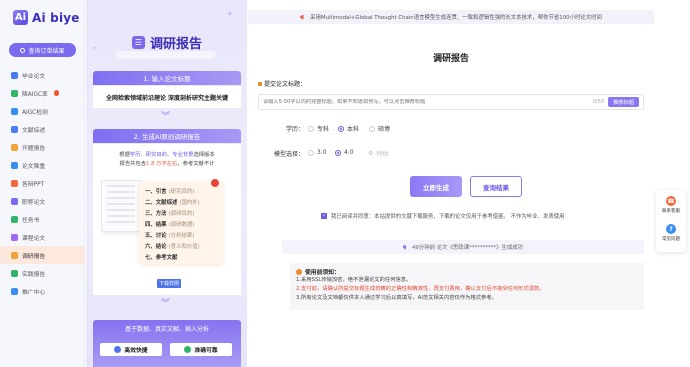 The image size is (690, 367). I want to click on sidebar-item-label: 调研报告, so click(34, 256).